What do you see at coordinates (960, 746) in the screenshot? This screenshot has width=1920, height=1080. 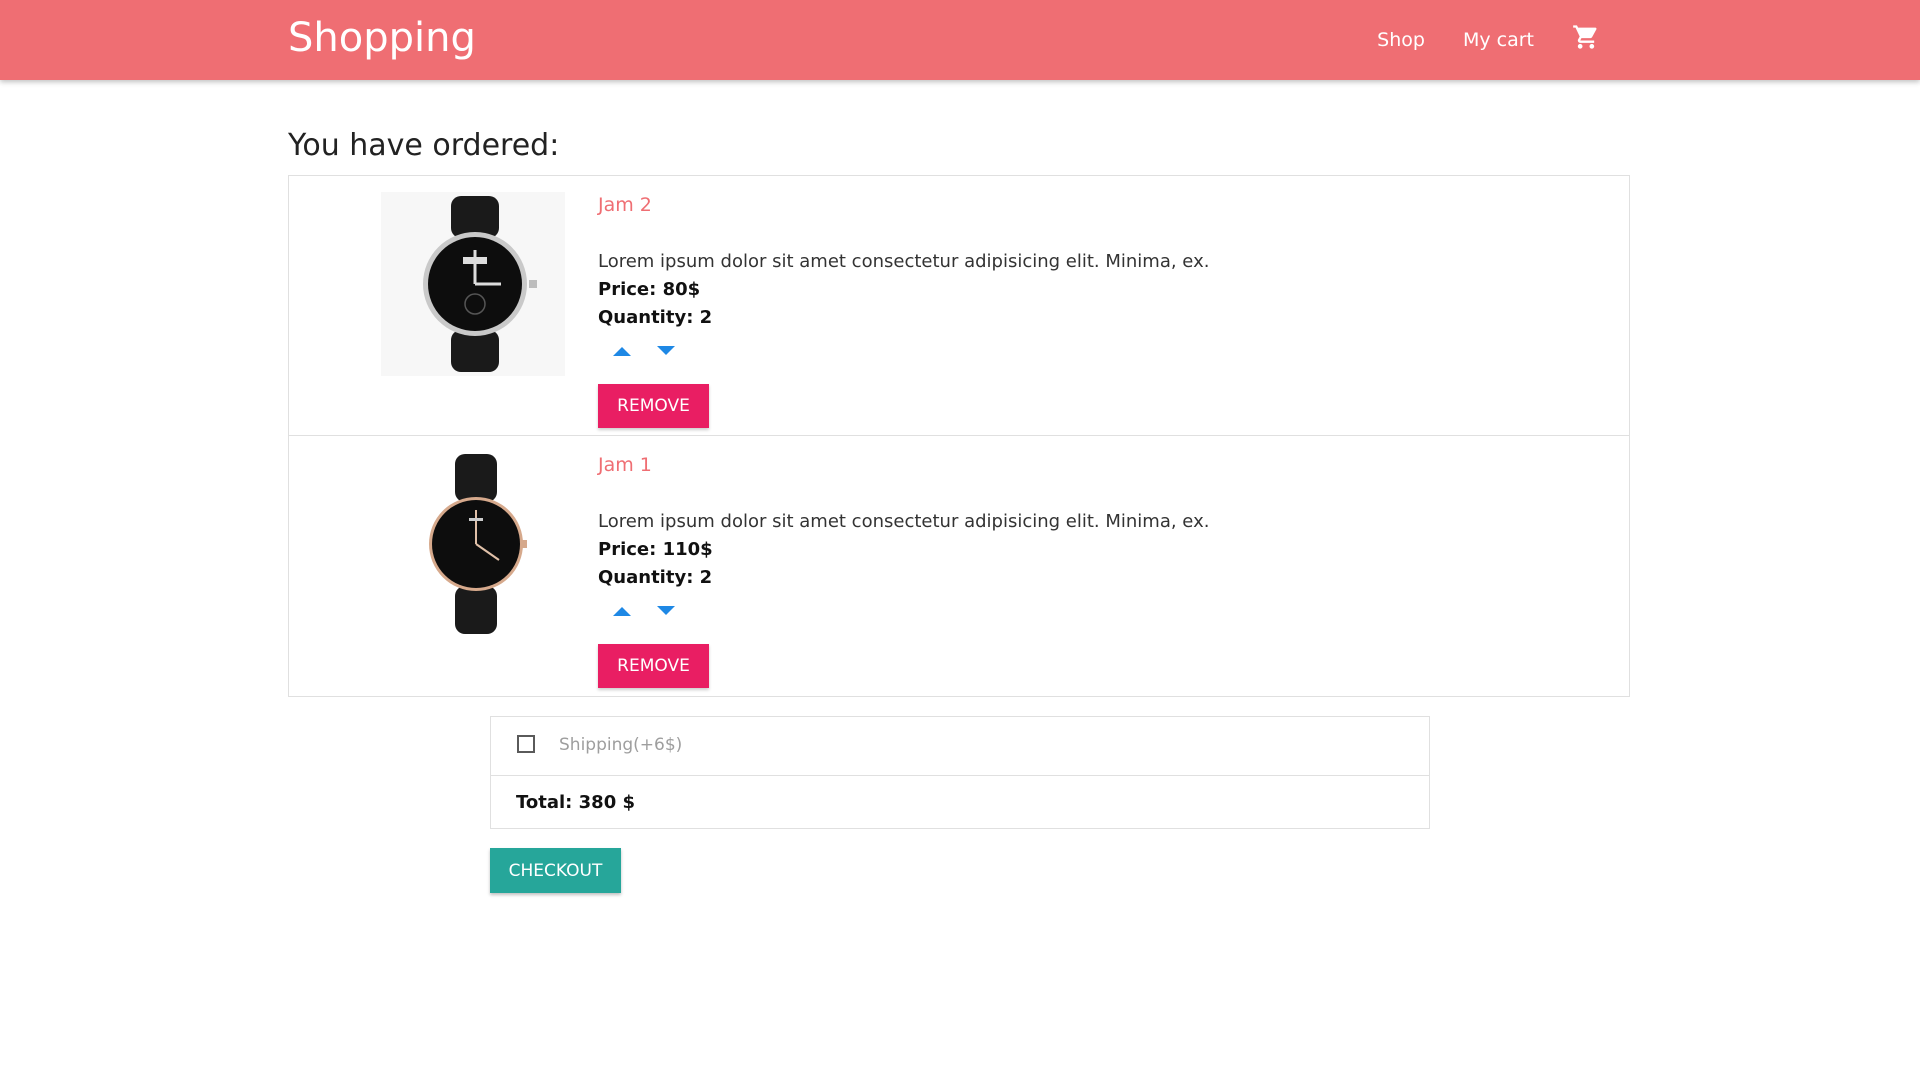 I see `shipping-row: Shipping(+6$)` at bounding box center [960, 746].